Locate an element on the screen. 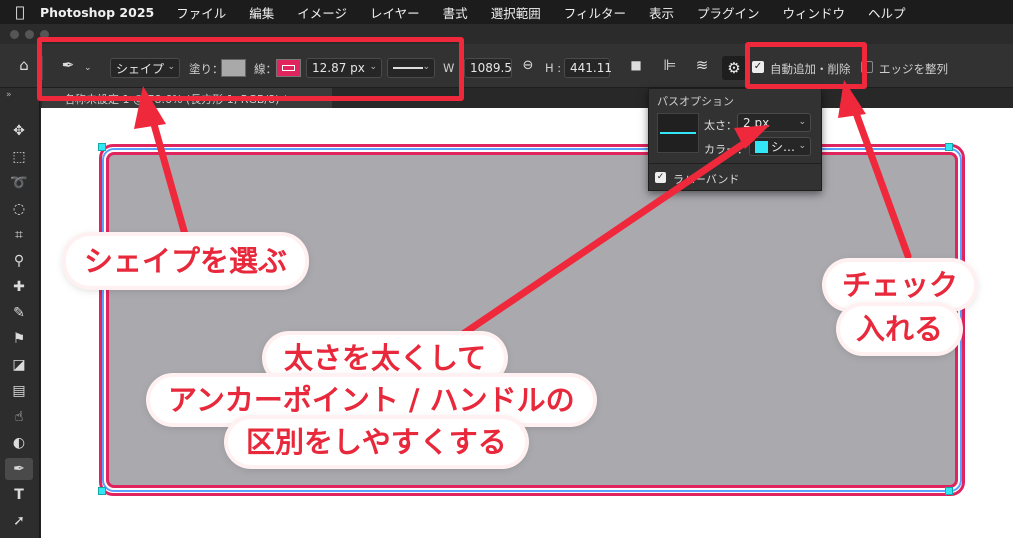  gradient-tool-icon: ▤ is located at coordinates (19, 391).